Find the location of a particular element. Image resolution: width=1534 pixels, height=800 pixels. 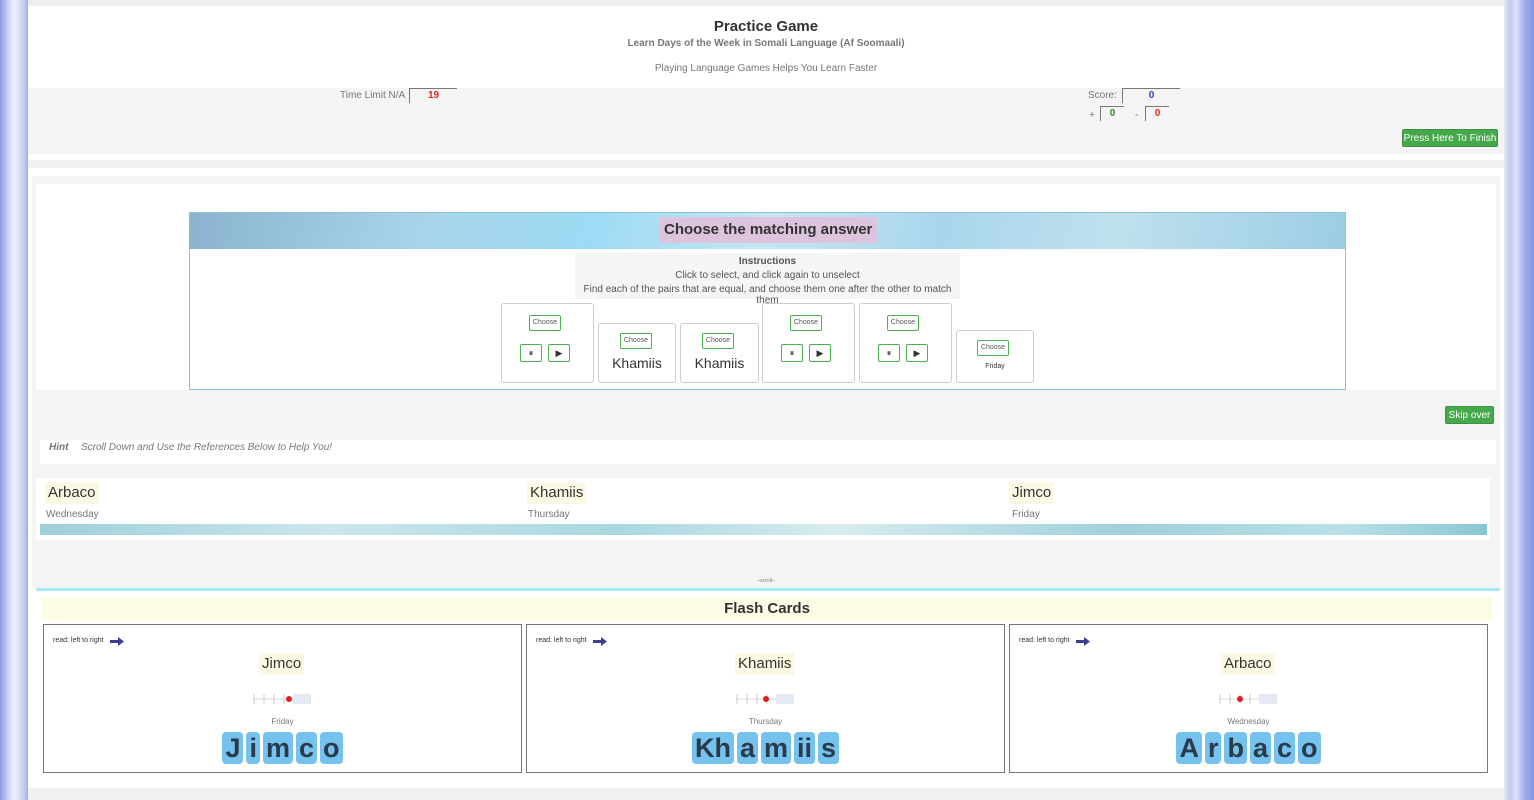

question-text: Choose the matching answer is located at coordinates (768, 230).